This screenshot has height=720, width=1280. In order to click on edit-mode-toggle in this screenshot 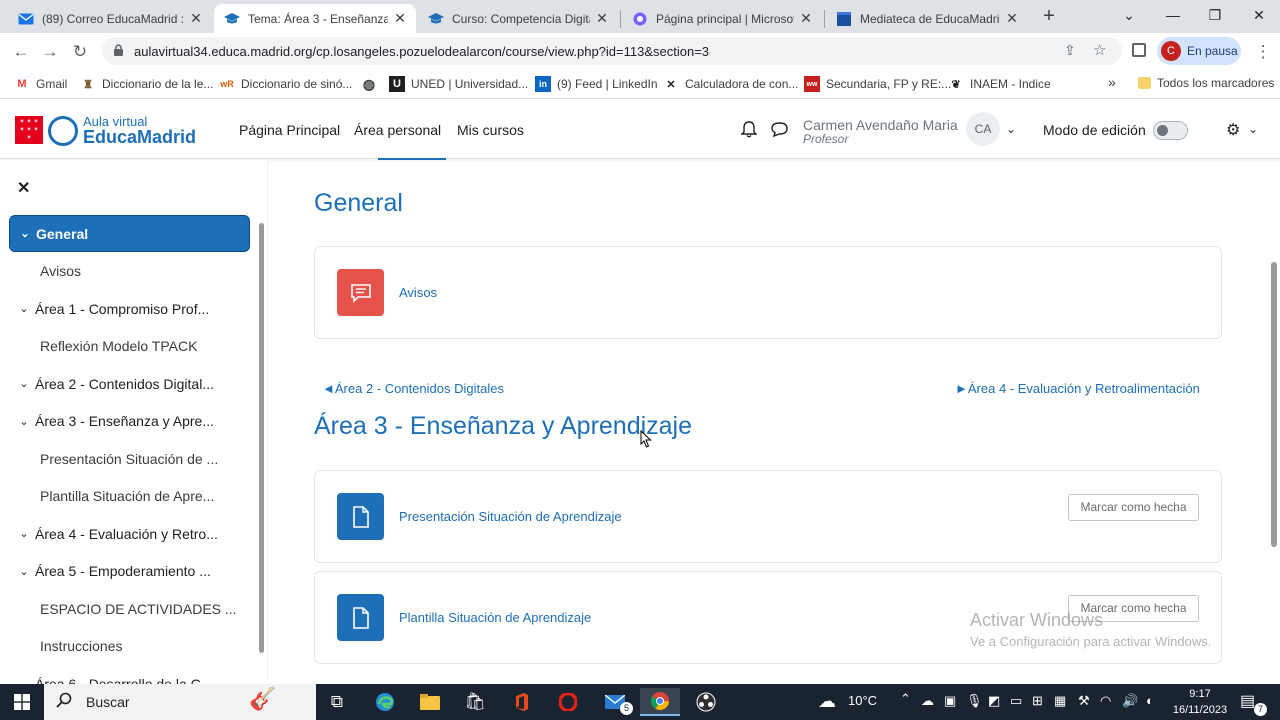, I will do `click(1170, 130)`.